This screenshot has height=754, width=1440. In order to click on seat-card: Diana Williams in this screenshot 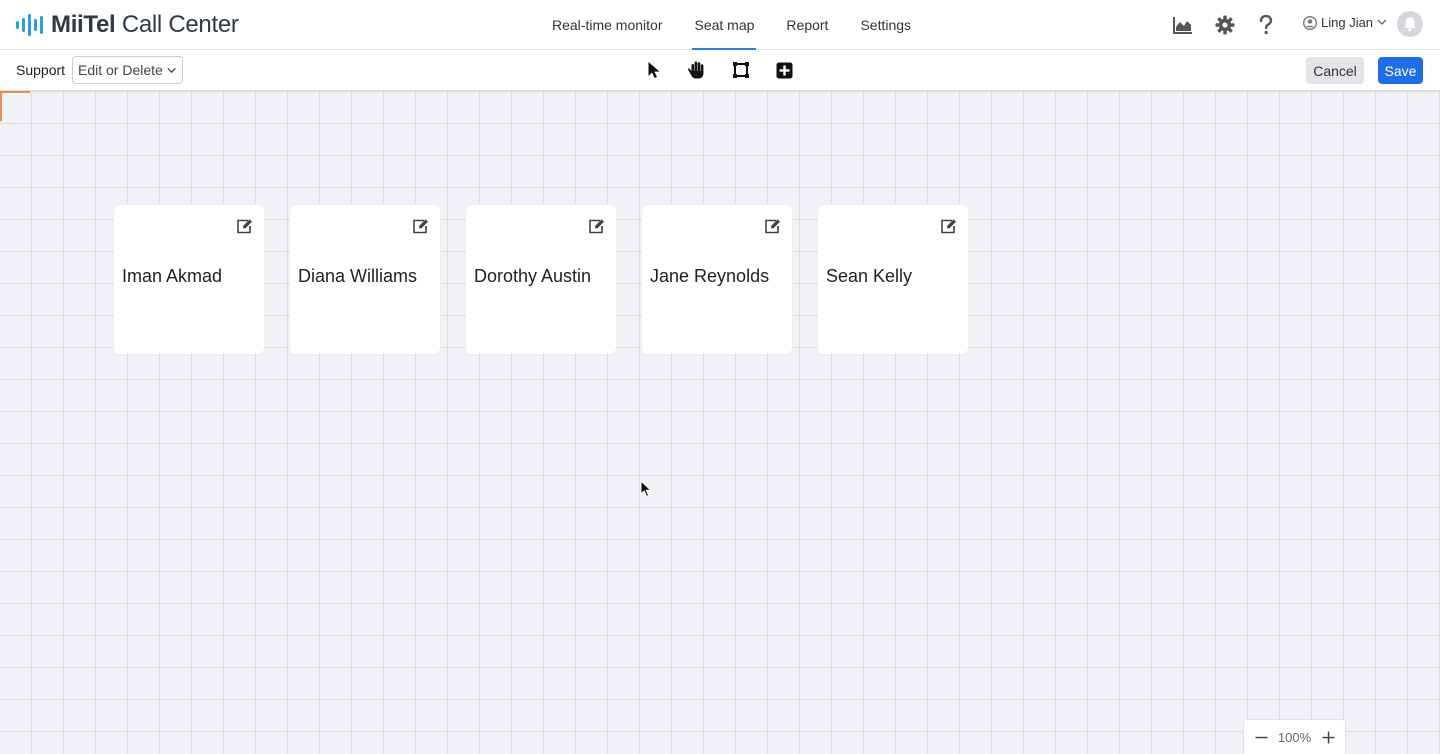, I will do `click(365, 279)`.